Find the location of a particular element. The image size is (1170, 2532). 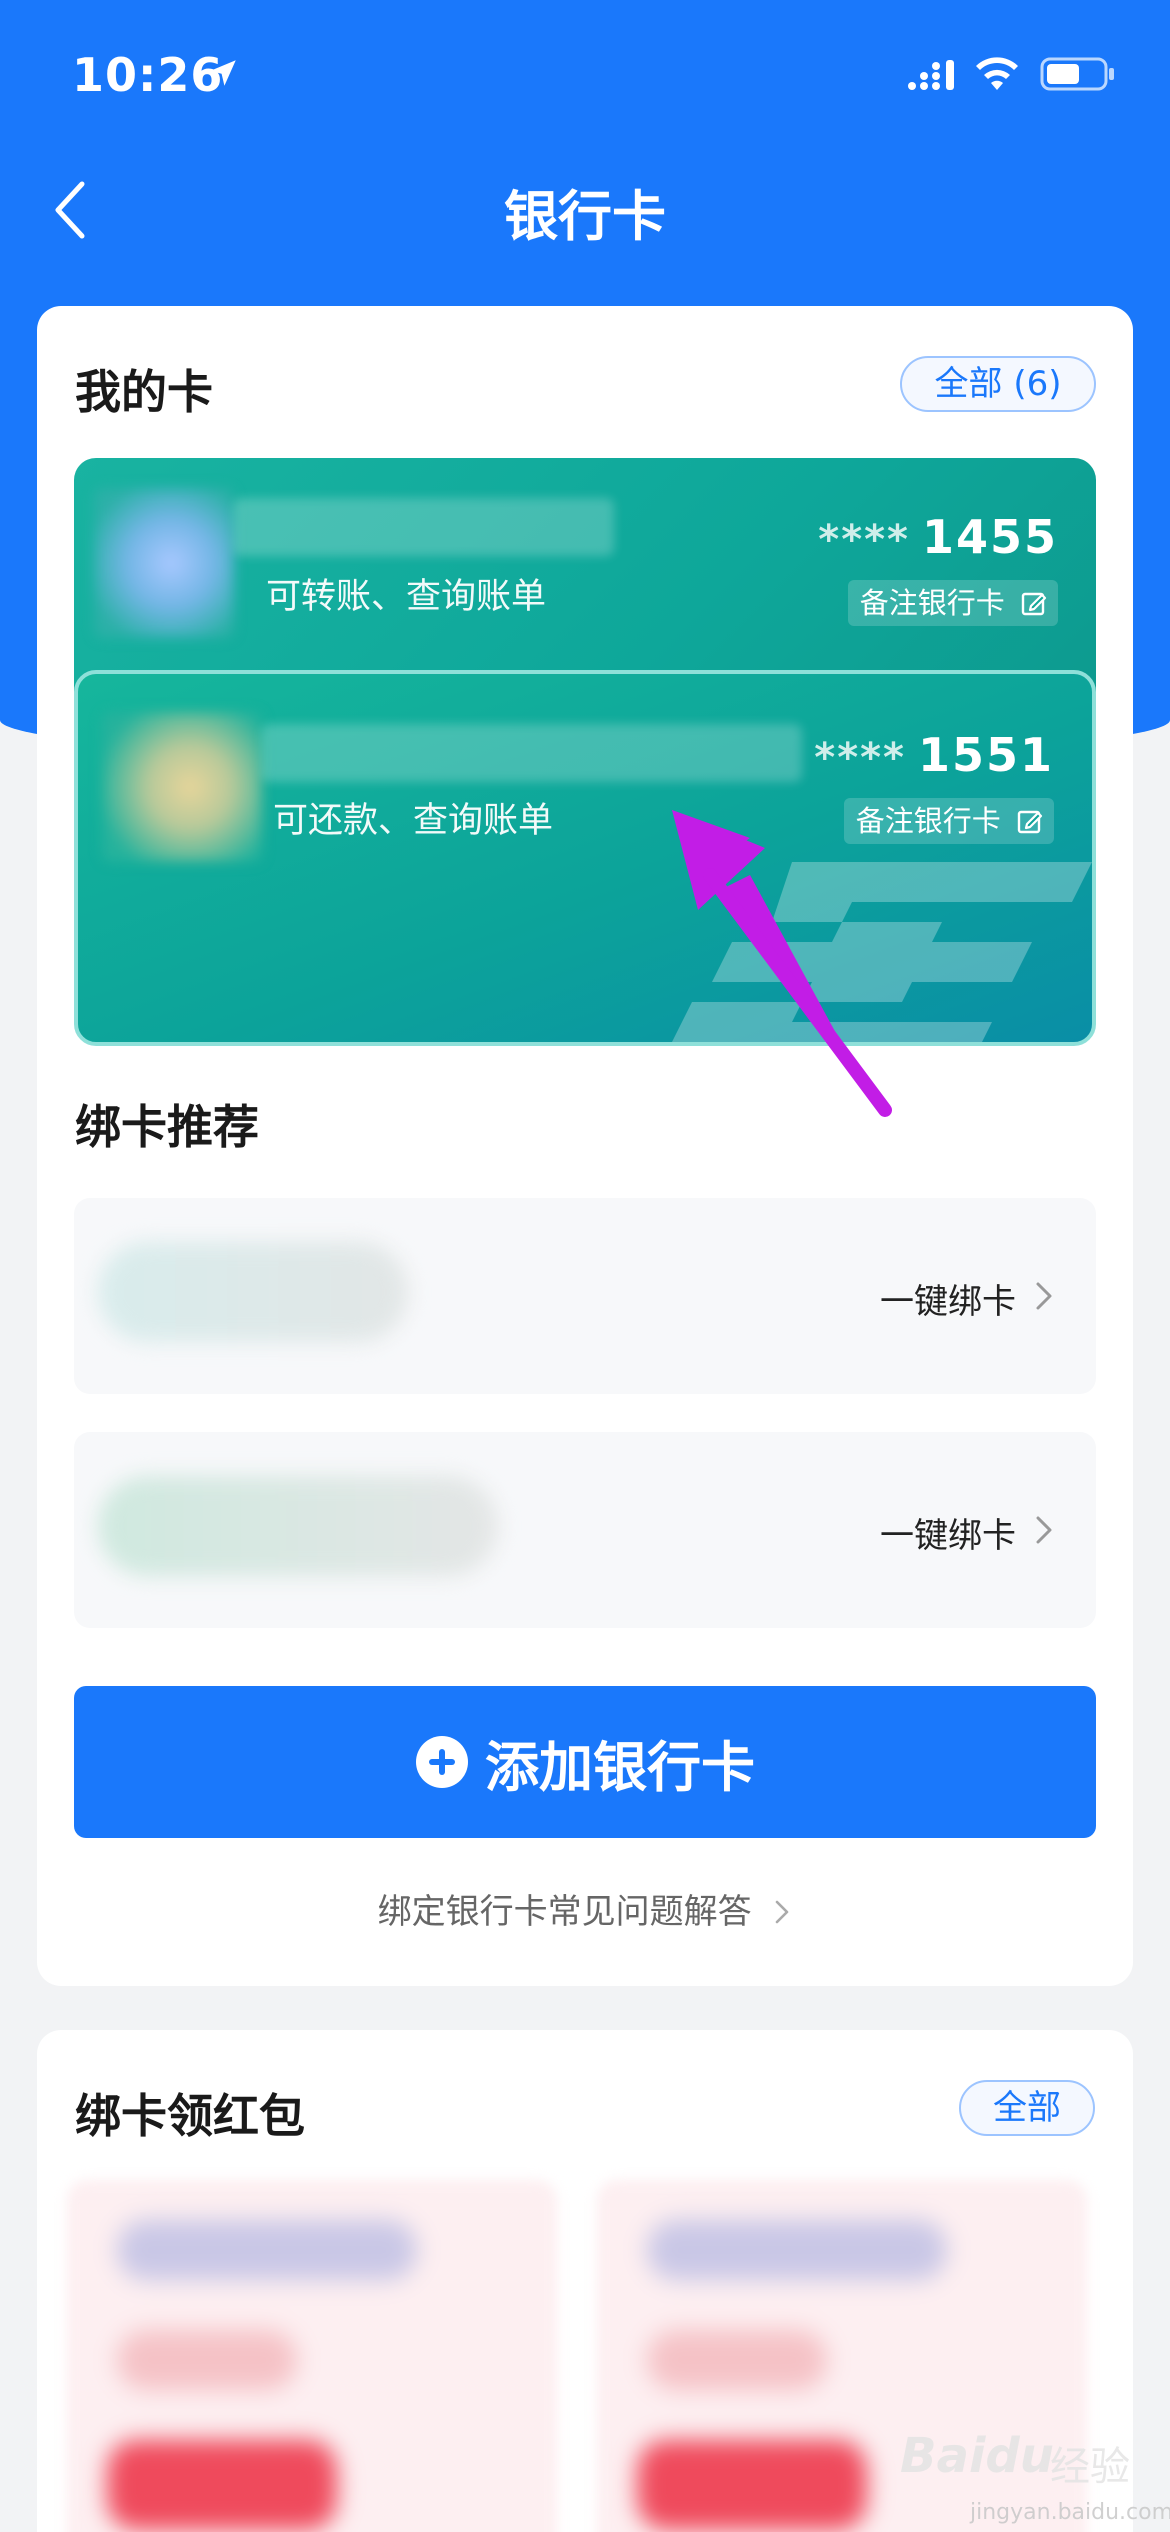

card-description: 可还款、查询账单 is located at coordinates (413, 821).